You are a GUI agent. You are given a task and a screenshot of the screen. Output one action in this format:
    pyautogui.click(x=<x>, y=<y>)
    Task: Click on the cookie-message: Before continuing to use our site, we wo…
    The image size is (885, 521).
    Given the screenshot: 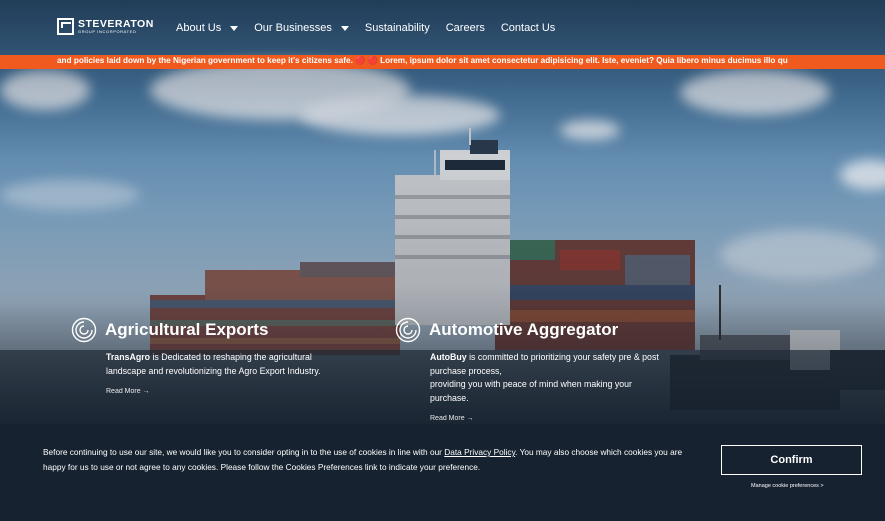 What is the action you would take?
    pyautogui.click(x=373, y=459)
    